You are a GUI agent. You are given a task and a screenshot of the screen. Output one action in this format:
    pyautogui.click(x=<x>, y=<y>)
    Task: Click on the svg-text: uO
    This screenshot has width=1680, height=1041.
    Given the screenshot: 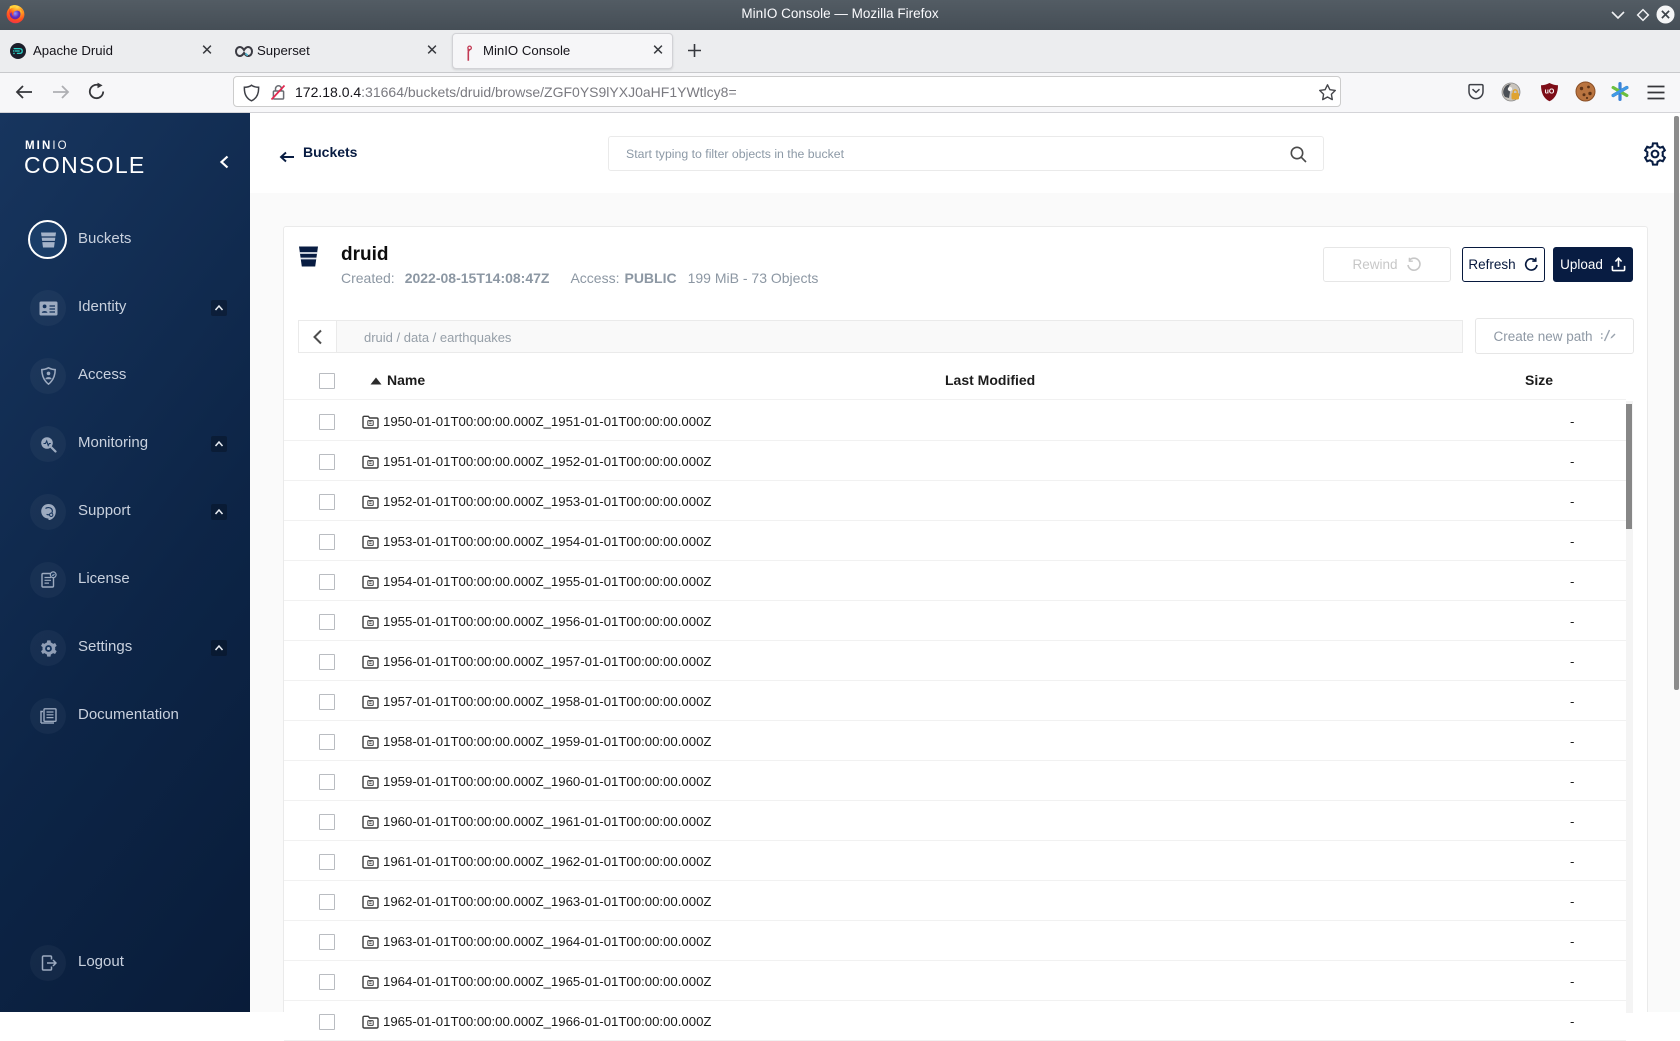 What is the action you would take?
    pyautogui.click(x=1550, y=92)
    